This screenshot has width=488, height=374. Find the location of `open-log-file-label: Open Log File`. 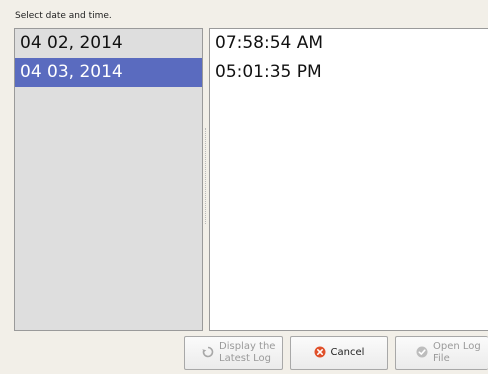

open-log-file-label: Open Log File is located at coordinates (457, 352).